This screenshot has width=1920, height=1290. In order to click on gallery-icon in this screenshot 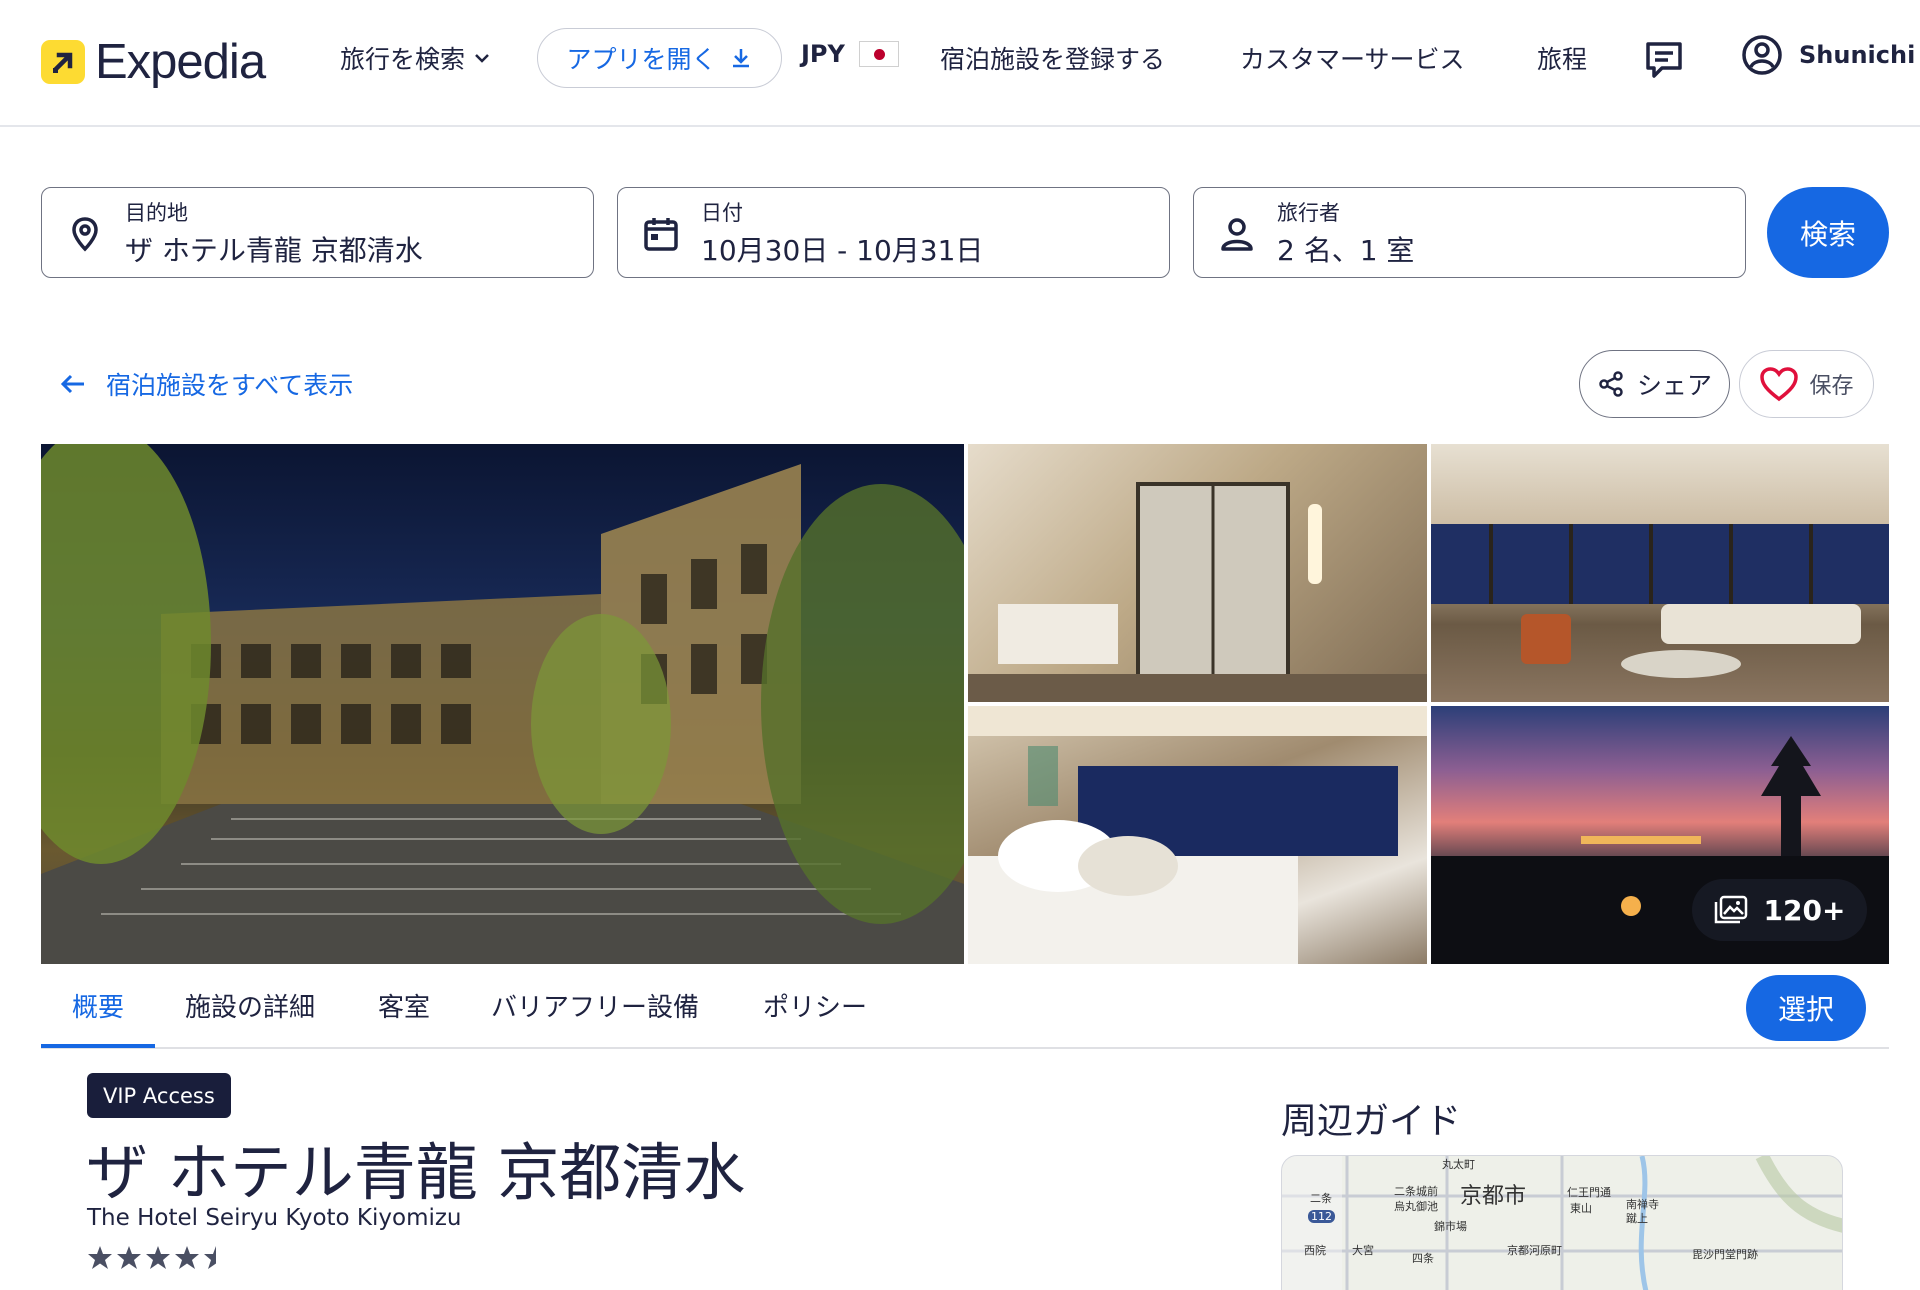, I will do `click(1730, 909)`.